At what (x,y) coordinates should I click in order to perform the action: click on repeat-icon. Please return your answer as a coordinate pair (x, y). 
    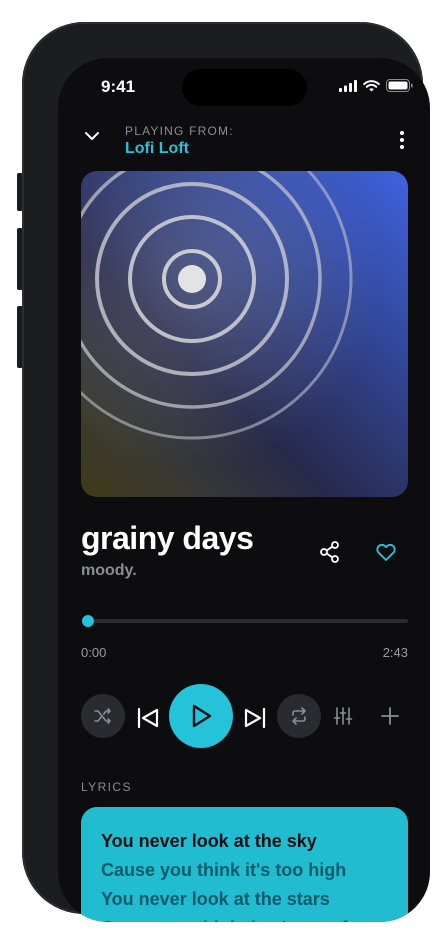
    Looking at the image, I should click on (299, 716).